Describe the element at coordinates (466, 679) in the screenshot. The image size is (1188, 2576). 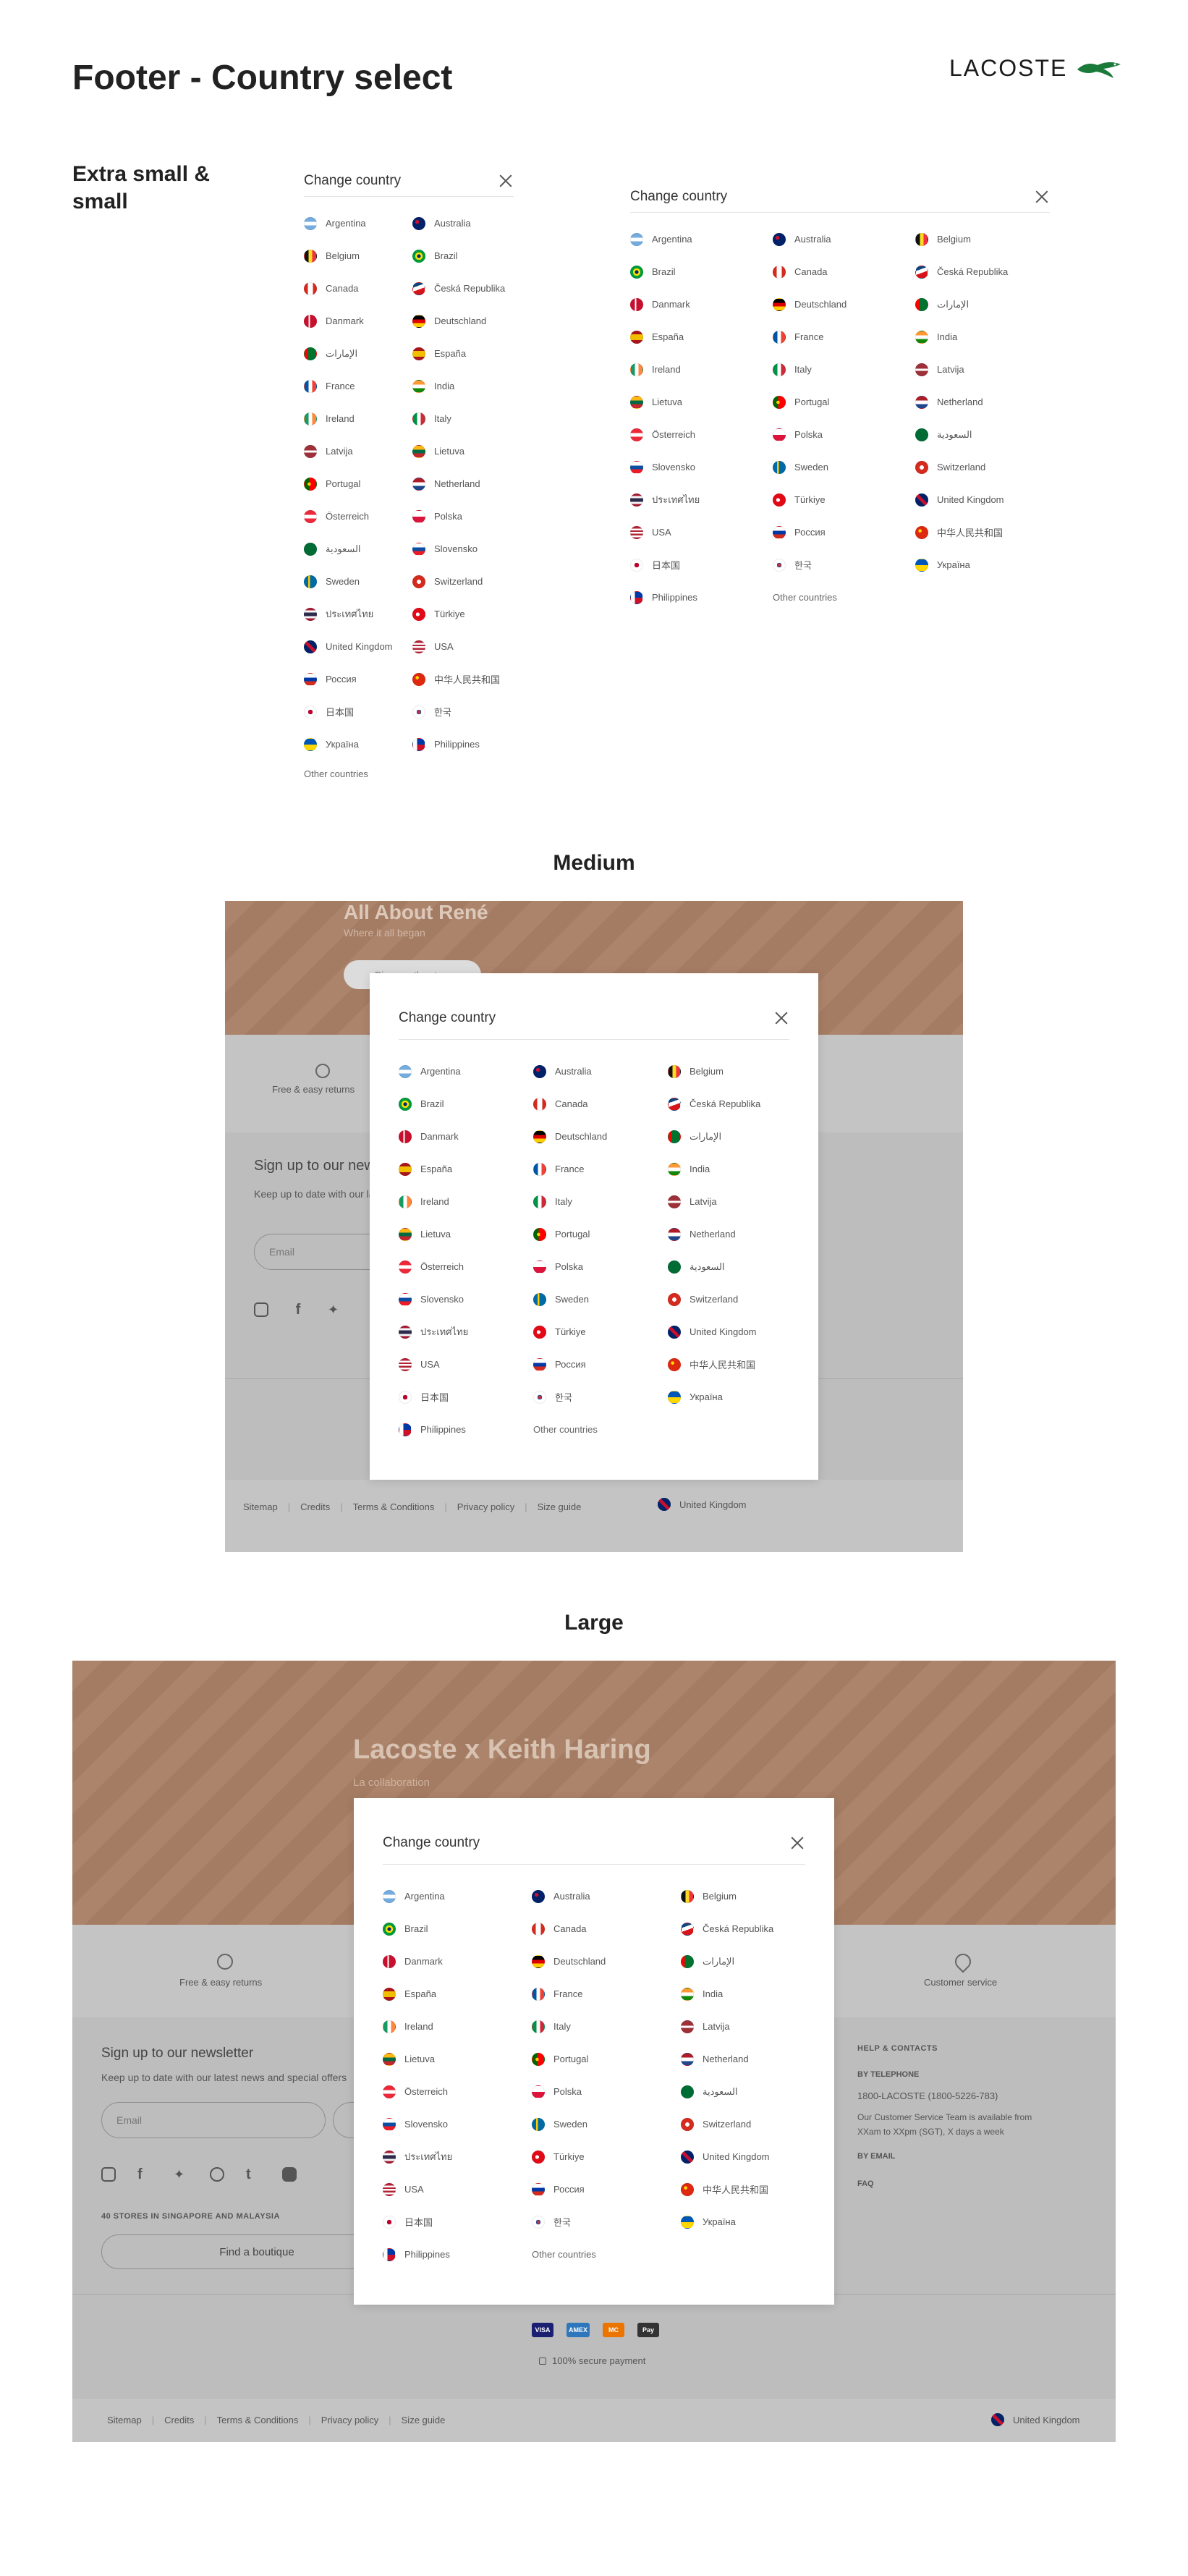
I see `country-option: 中华人民共和国` at that location.